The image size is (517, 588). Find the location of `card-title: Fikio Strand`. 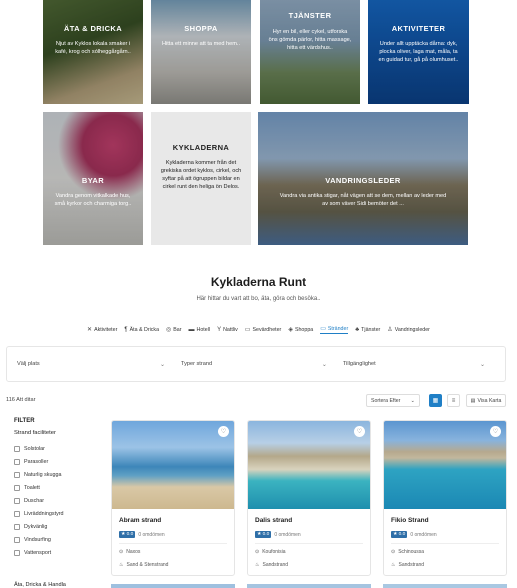

card-title: Fikio Strand is located at coordinates (410, 520).